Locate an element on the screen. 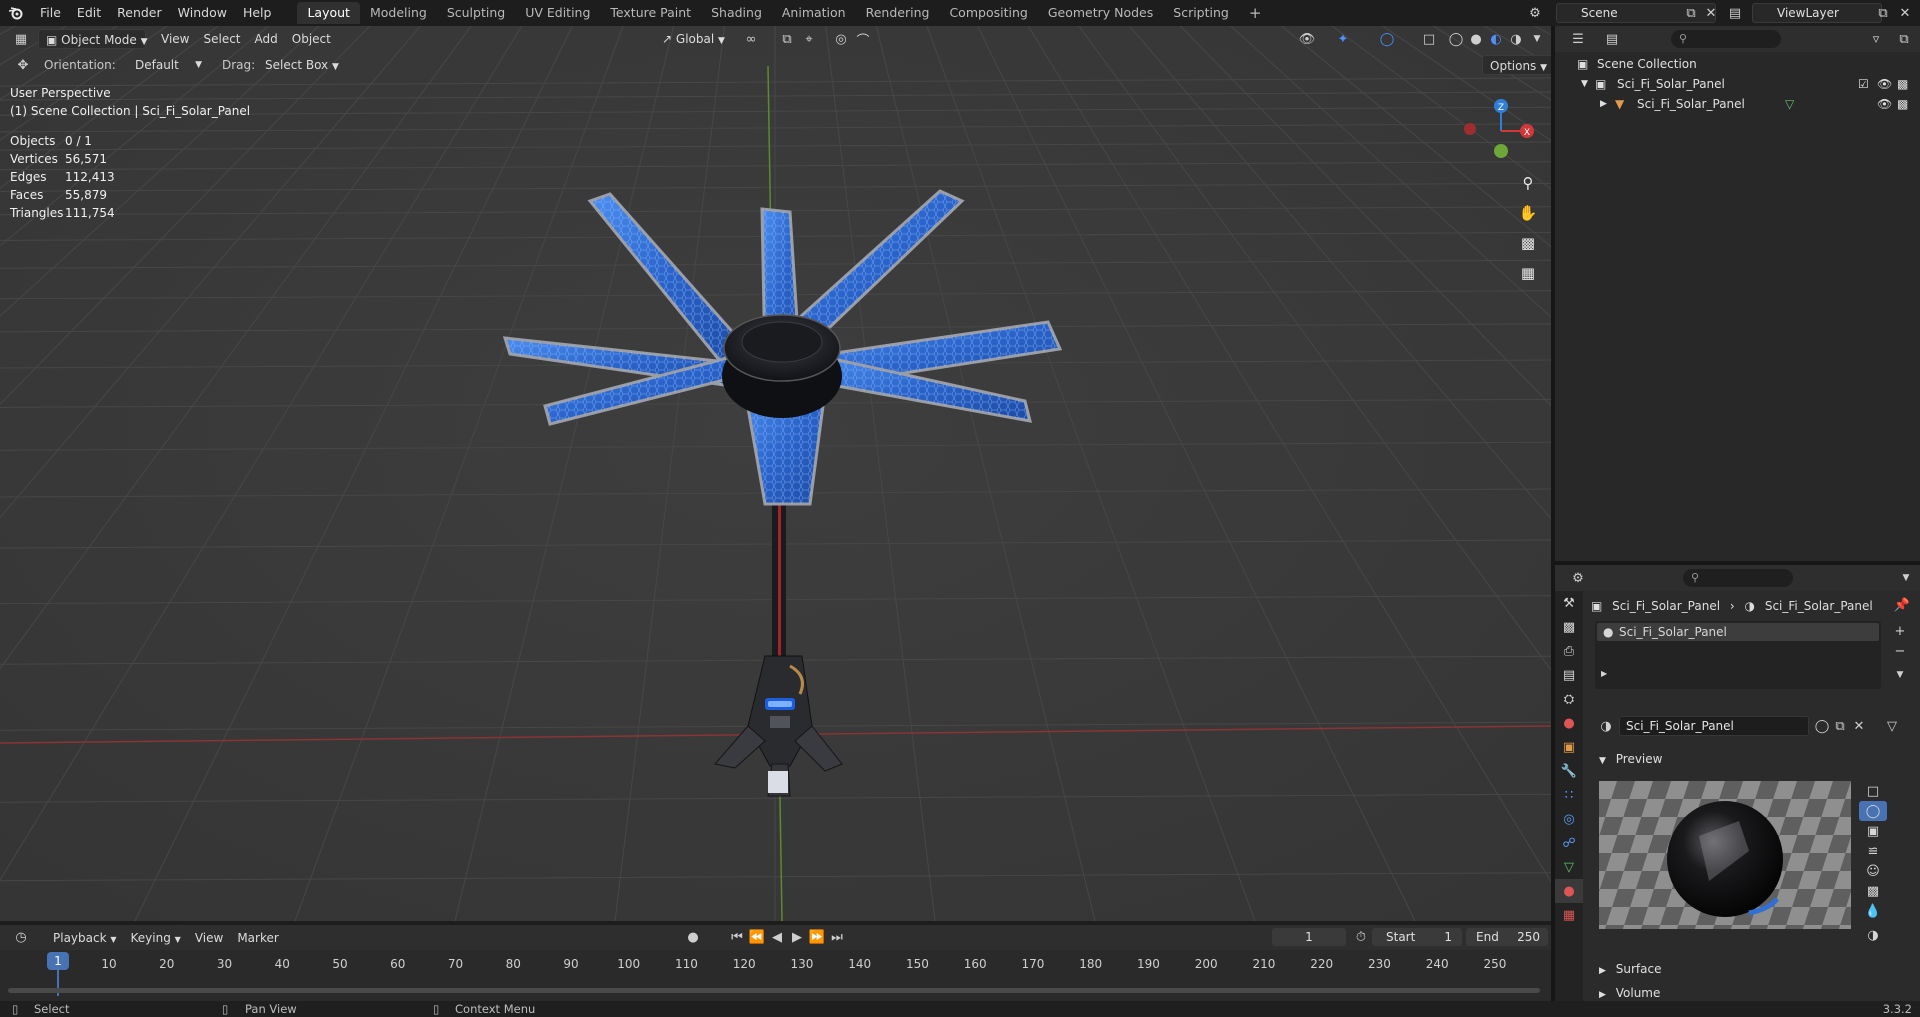  preview-section-header: ▼ Preview is located at coordinates (1751, 759).